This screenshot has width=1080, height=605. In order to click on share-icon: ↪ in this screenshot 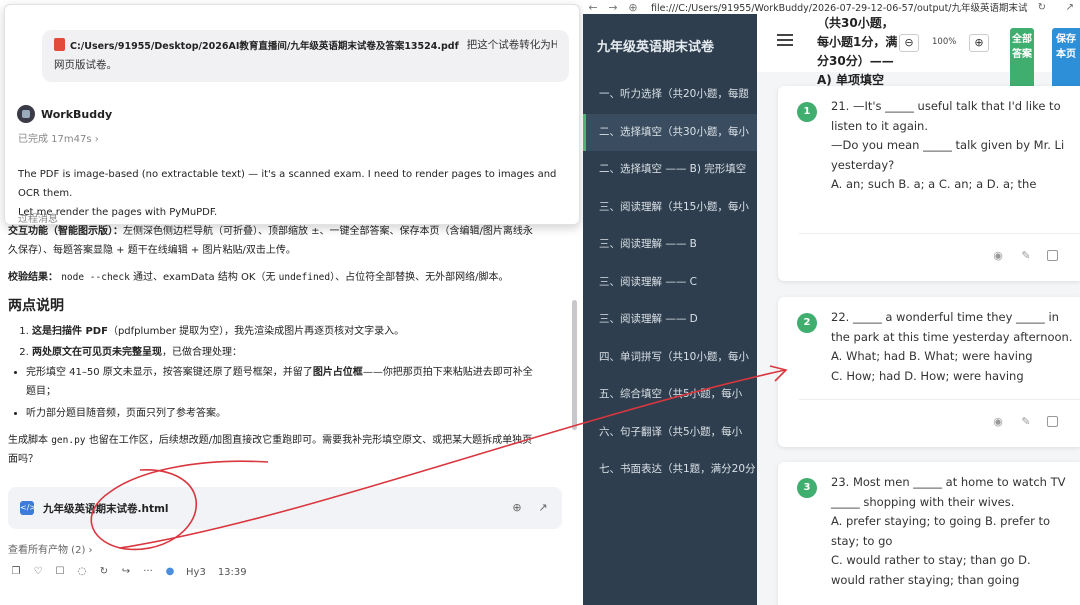, I will do `click(126, 572)`.